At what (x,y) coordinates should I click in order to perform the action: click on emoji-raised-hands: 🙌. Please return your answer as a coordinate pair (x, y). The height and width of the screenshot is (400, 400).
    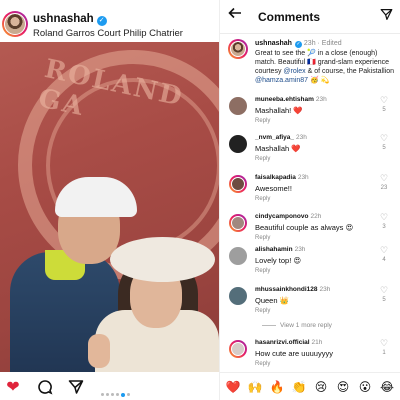
    Looking at the image, I should click on (255, 387).